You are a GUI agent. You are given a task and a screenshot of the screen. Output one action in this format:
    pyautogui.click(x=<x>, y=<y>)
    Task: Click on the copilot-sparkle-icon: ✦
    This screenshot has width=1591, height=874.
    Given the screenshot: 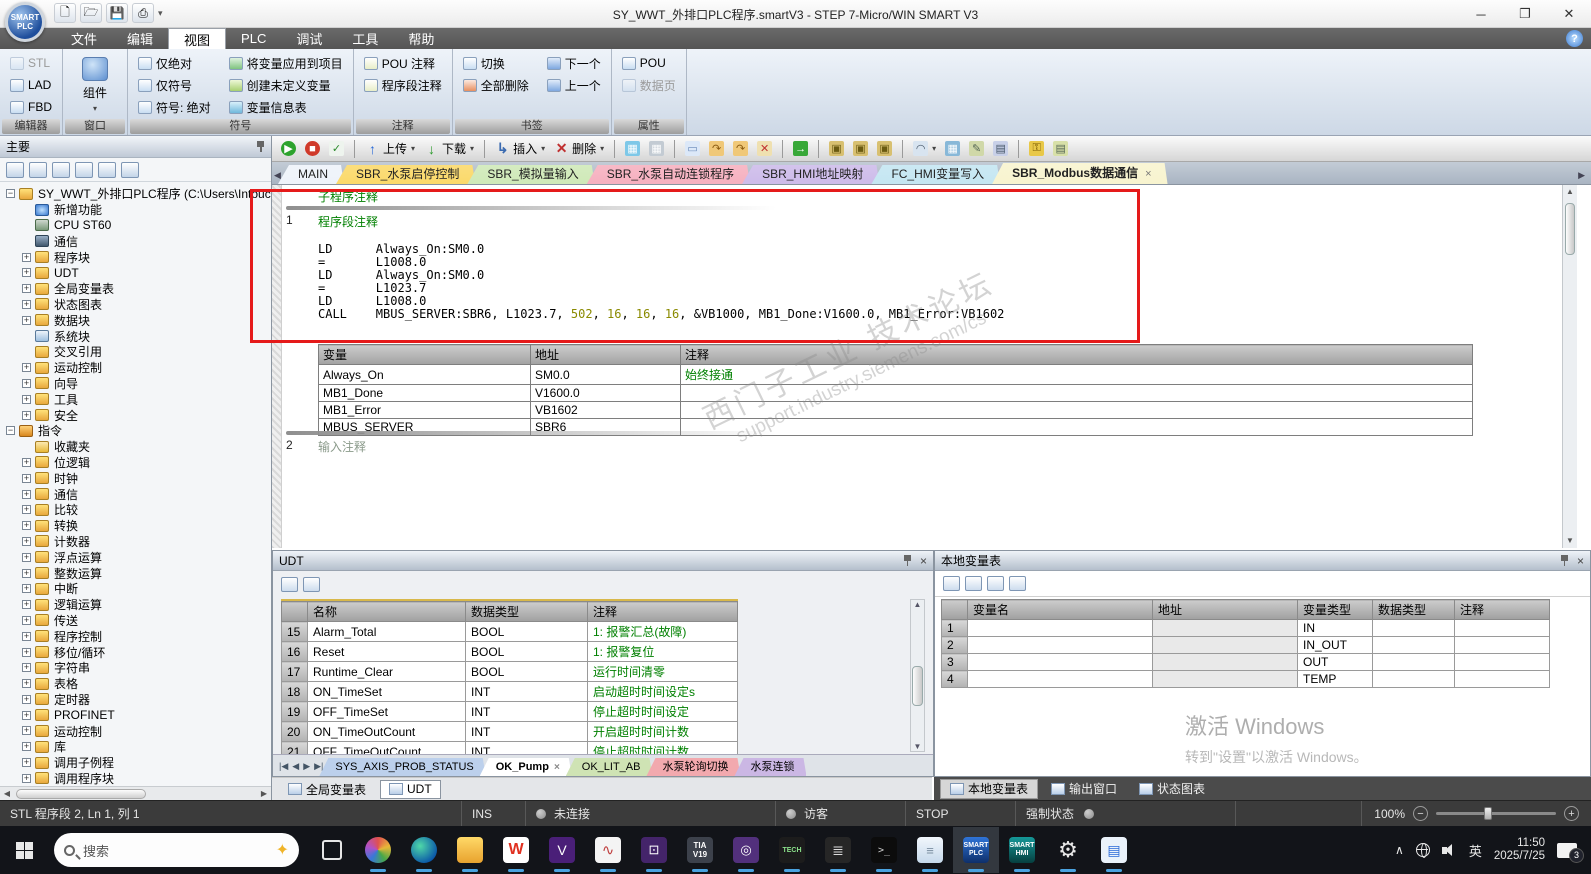 What is the action you would take?
    pyautogui.click(x=282, y=850)
    